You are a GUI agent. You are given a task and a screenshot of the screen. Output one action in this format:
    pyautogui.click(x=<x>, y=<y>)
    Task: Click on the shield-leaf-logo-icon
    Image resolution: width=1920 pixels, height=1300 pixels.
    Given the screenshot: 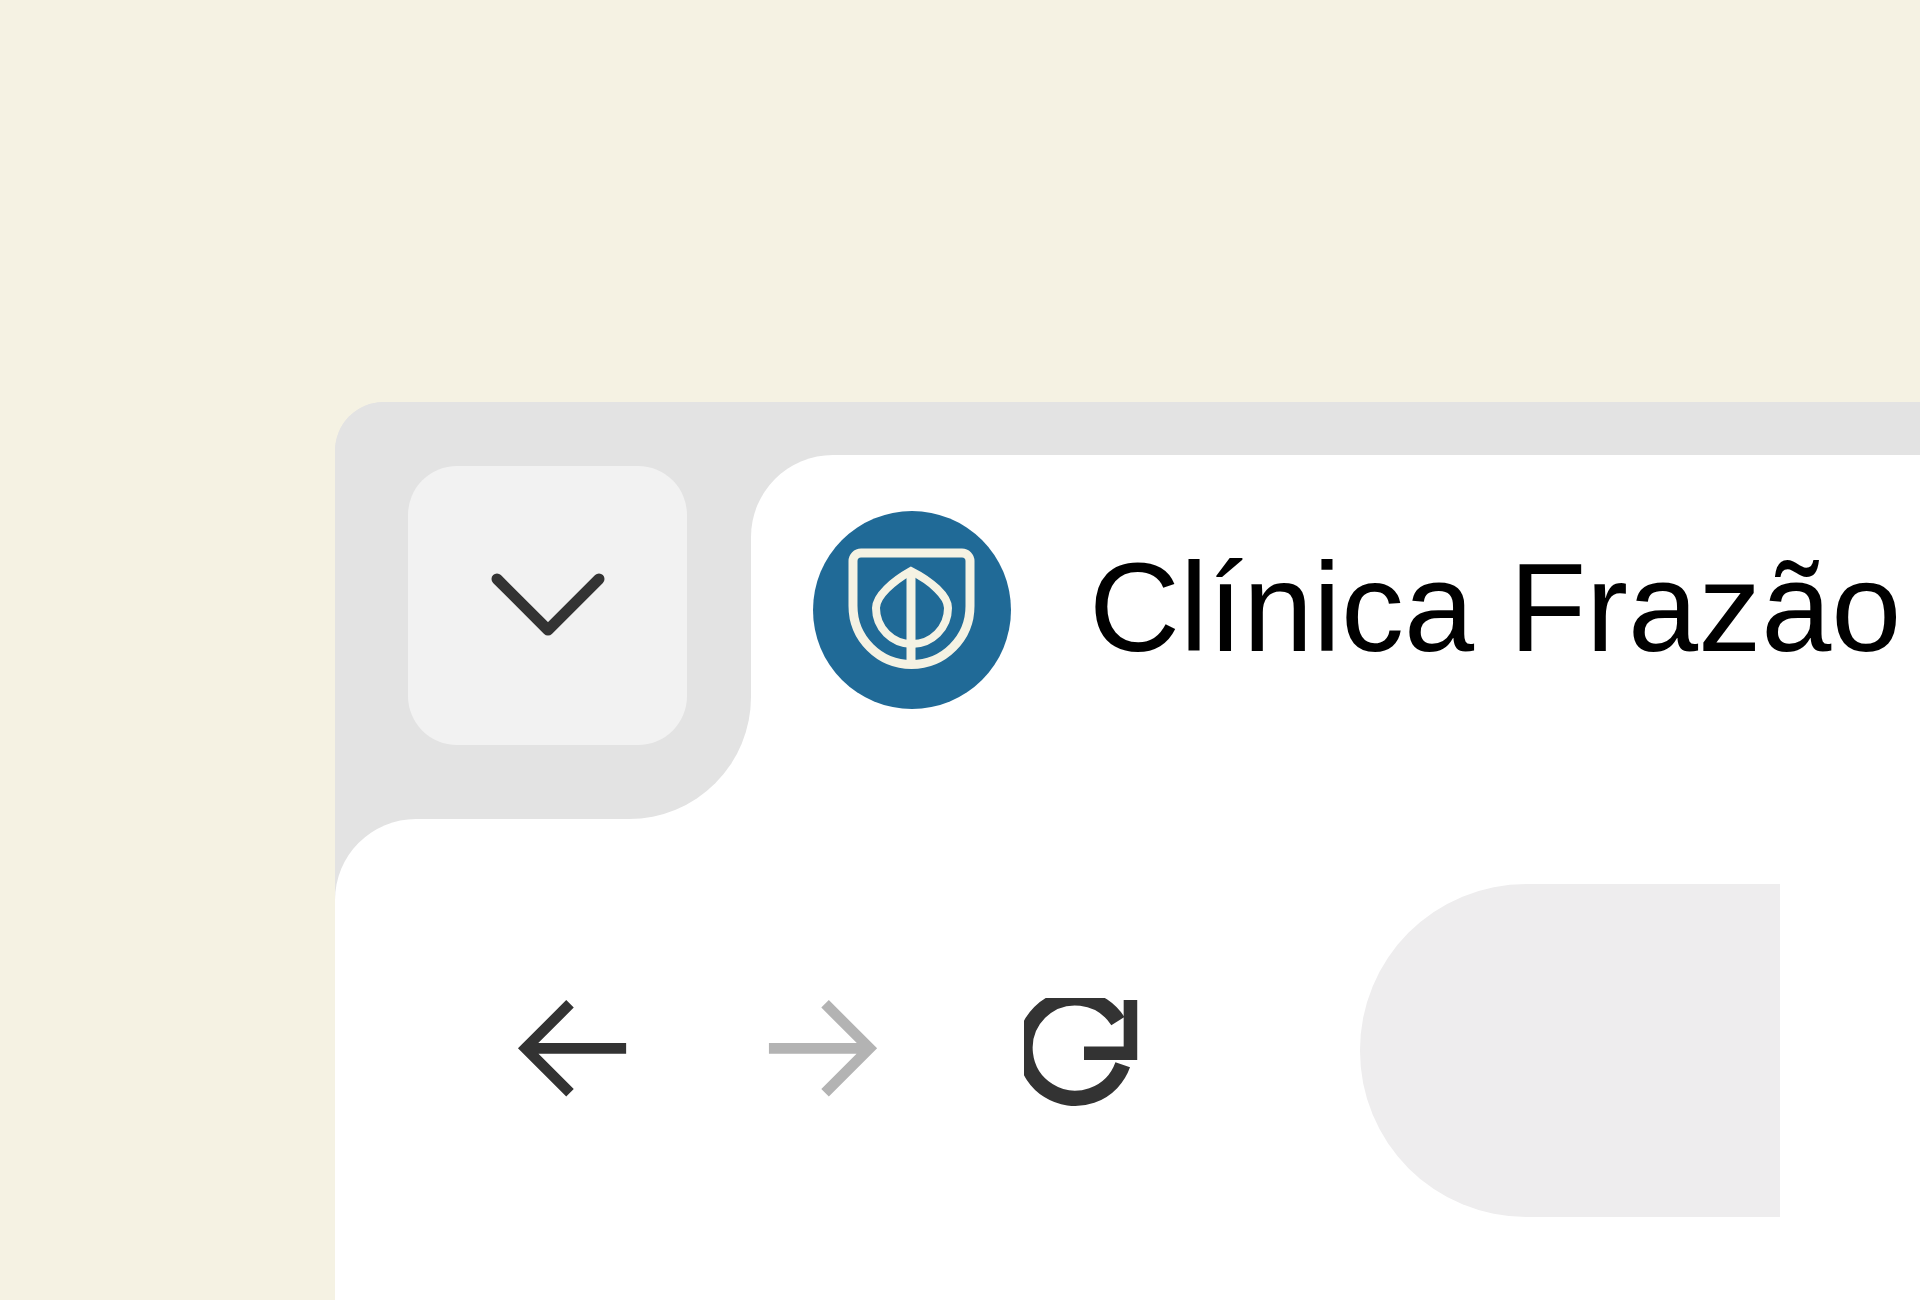 What is the action you would take?
    pyautogui.click(x=912, y=610)
    